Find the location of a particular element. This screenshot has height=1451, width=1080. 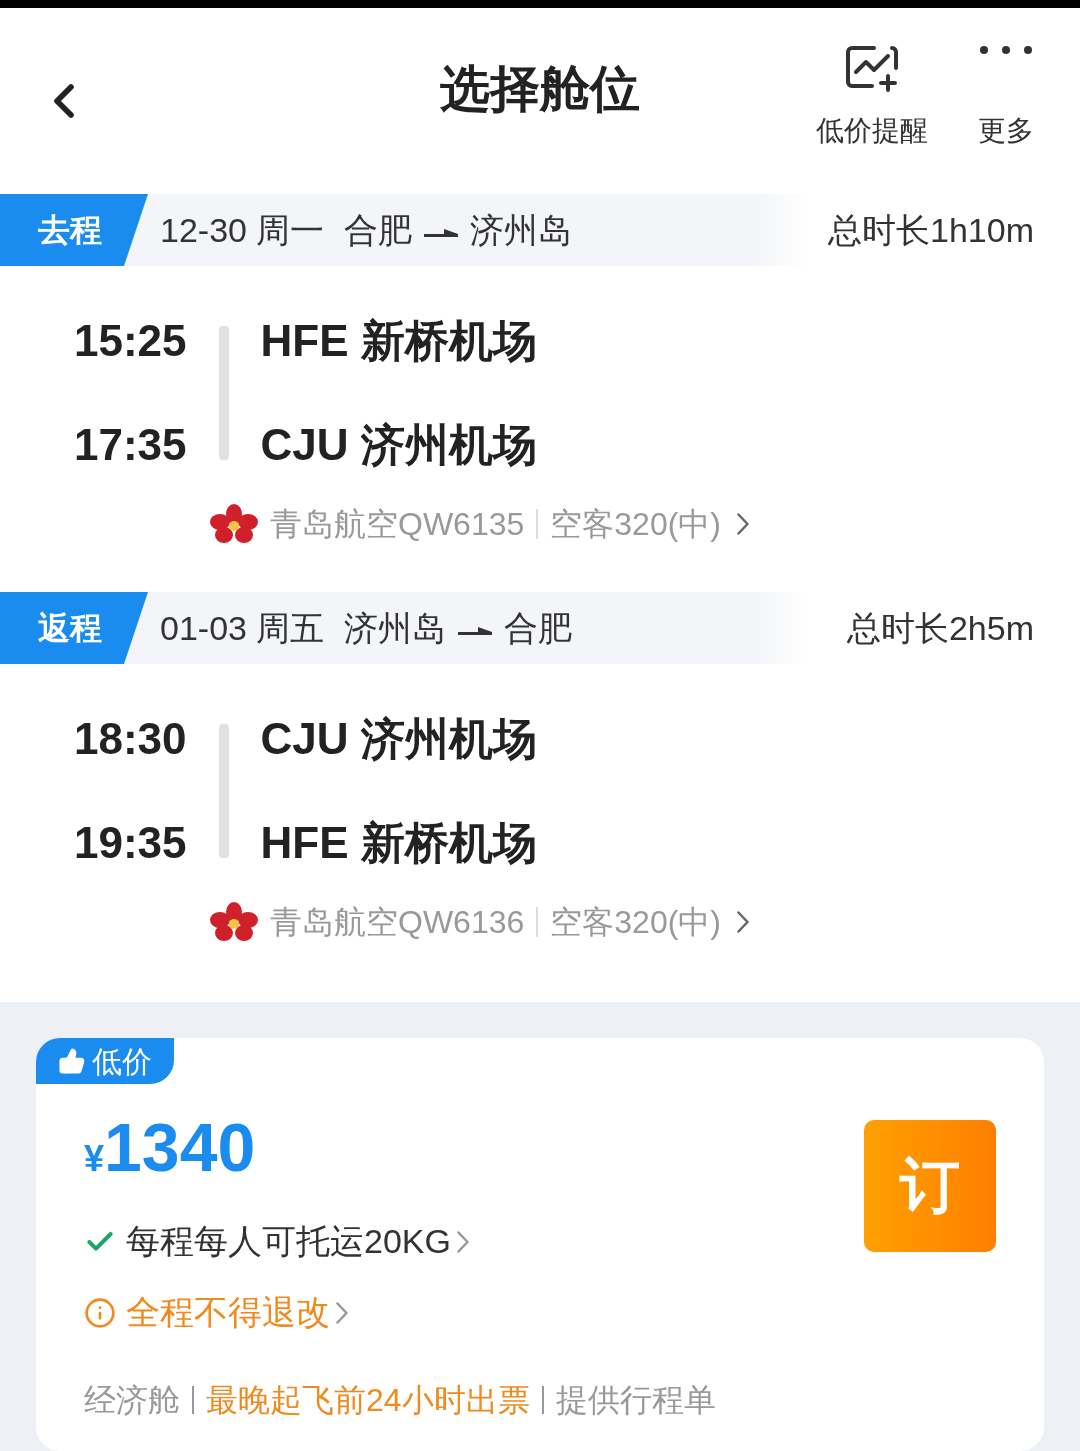

total-duration: 总时长2h5m is located at coordinates (940, 628).